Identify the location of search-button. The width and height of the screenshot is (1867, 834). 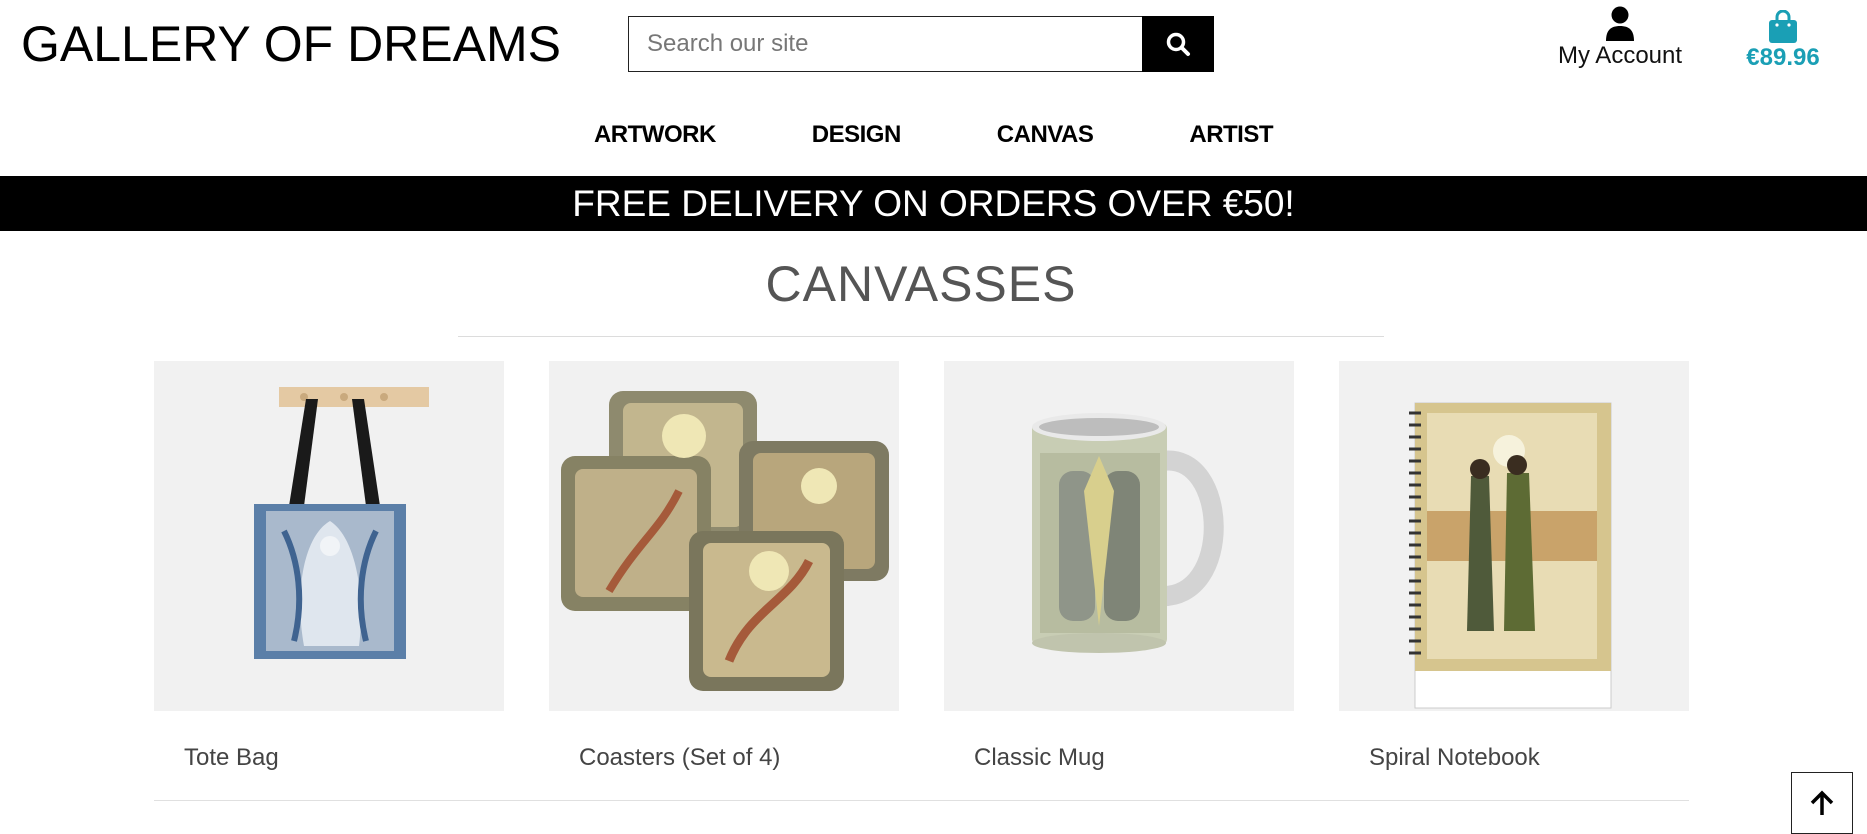
(1178, 44).